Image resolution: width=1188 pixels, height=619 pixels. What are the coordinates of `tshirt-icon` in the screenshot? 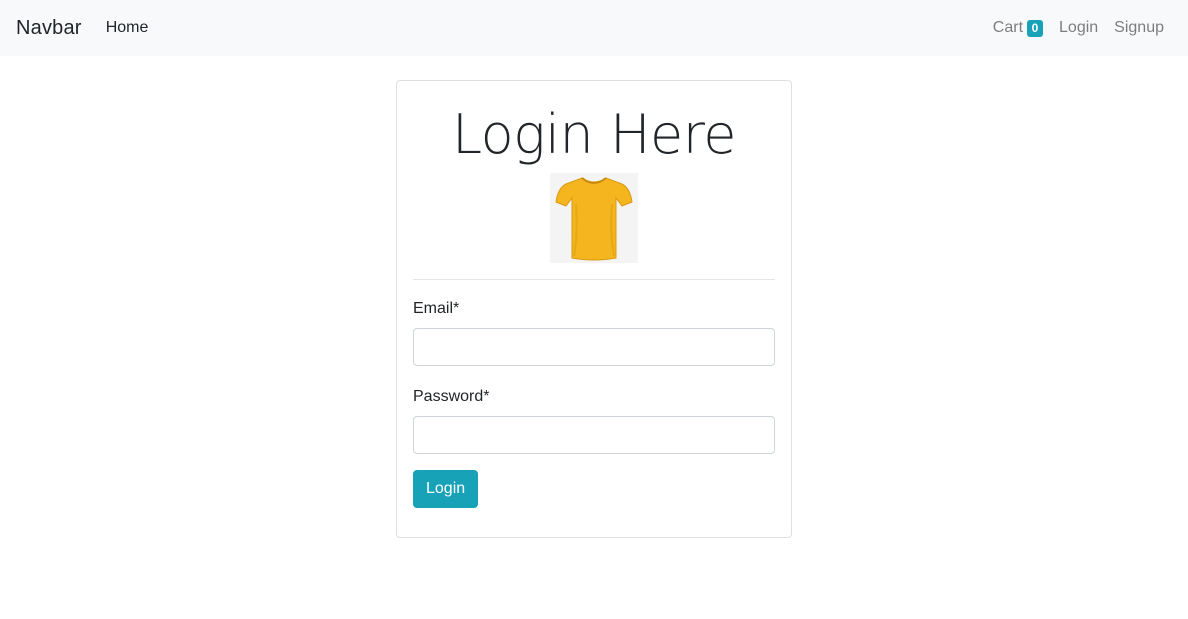 It's located at (594, 219).